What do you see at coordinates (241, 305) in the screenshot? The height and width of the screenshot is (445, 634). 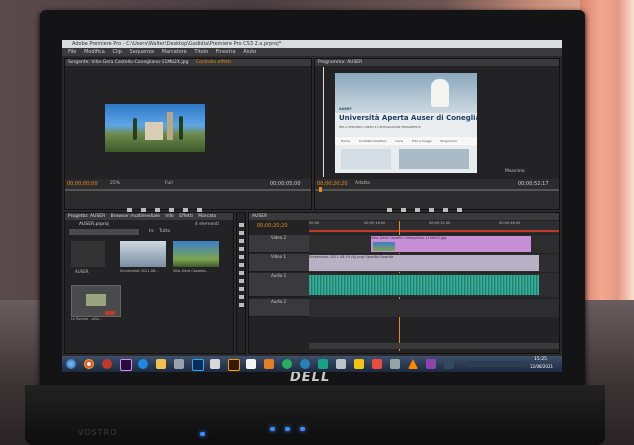 I see `zoom-tool-icon` at bounding box center [241, 305].